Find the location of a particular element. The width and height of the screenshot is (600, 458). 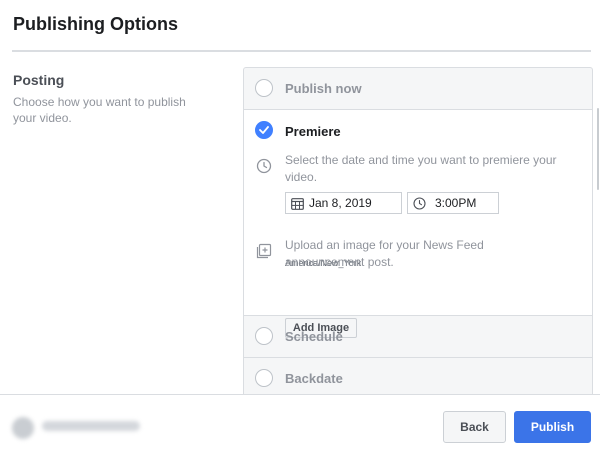

premiere-date-field: Jan 8, 2019 is located at coordinates (343, 203).